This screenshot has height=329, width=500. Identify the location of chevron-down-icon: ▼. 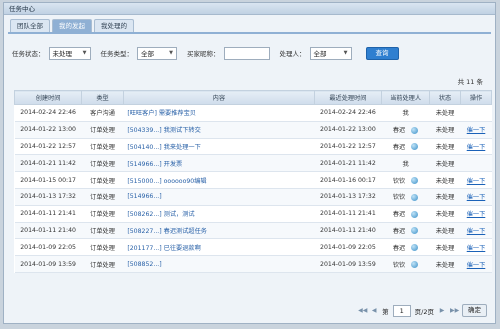
(84, 53).